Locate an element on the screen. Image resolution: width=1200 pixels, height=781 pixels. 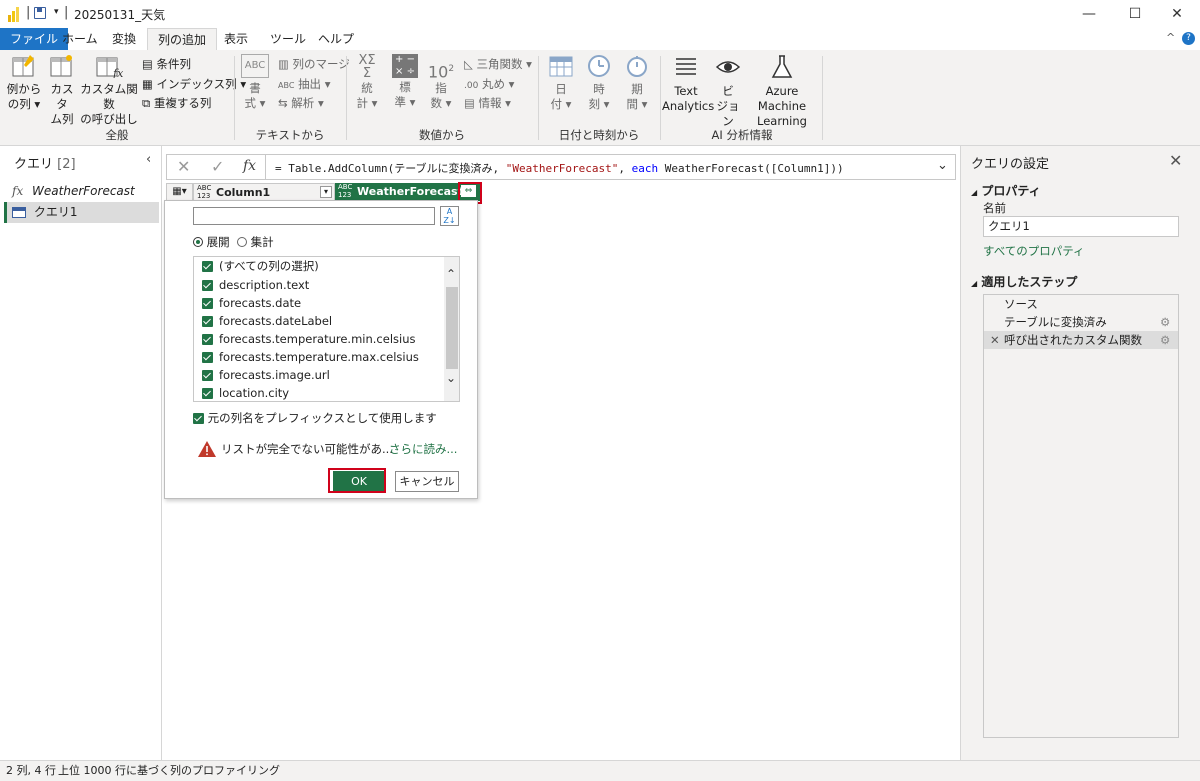
text-analytics-button: Text Analytics is located at coordinates (688, 84).